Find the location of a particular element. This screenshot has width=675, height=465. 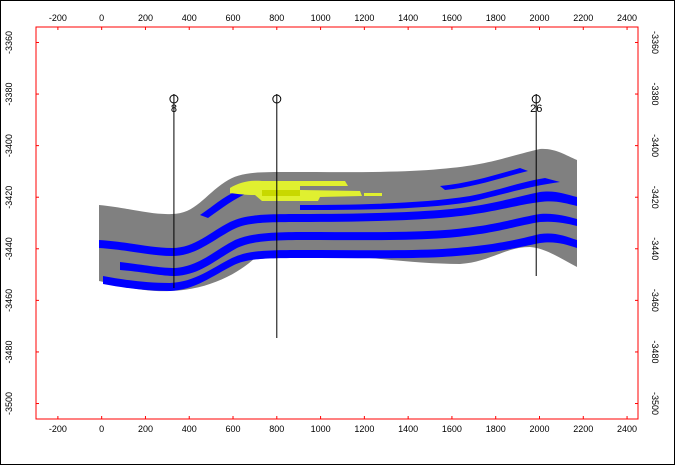

y-axis-left: -3360 -3380 -3400 -3420 -3440 -3460 -3480 -3500 is located at coordinates (21, 223).